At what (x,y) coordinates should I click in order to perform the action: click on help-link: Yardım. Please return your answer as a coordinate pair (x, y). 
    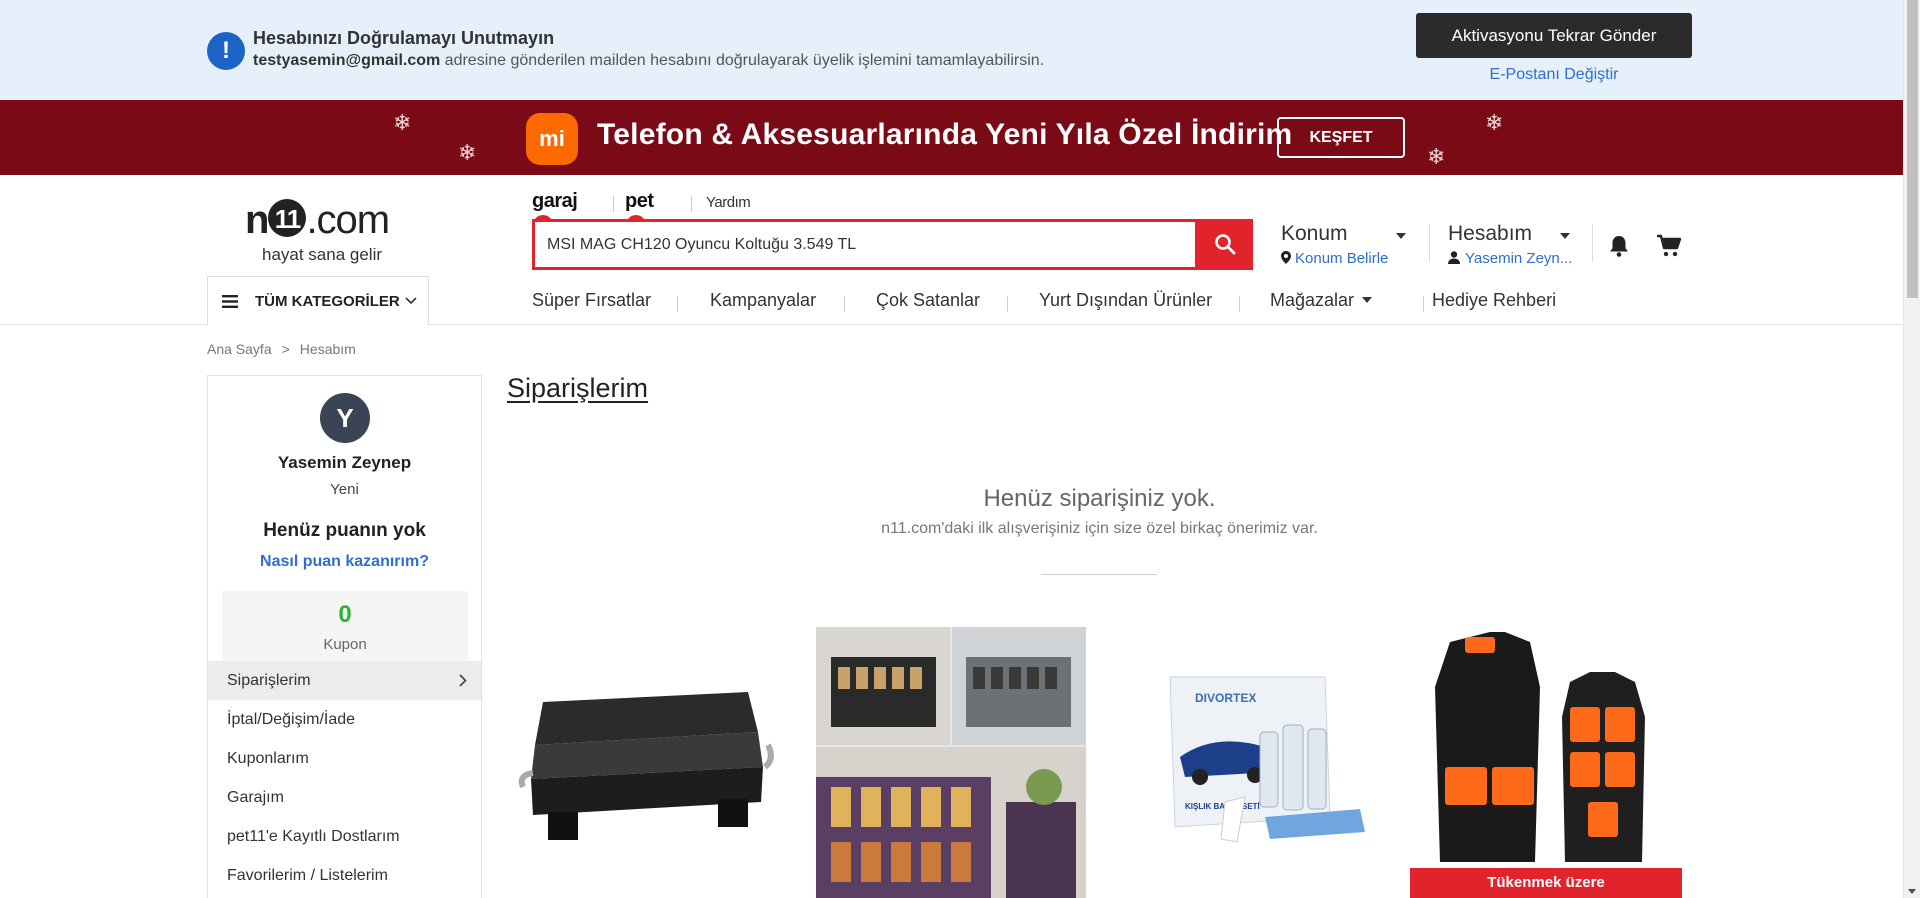
    Looking at the image, I should click on (728, 202).